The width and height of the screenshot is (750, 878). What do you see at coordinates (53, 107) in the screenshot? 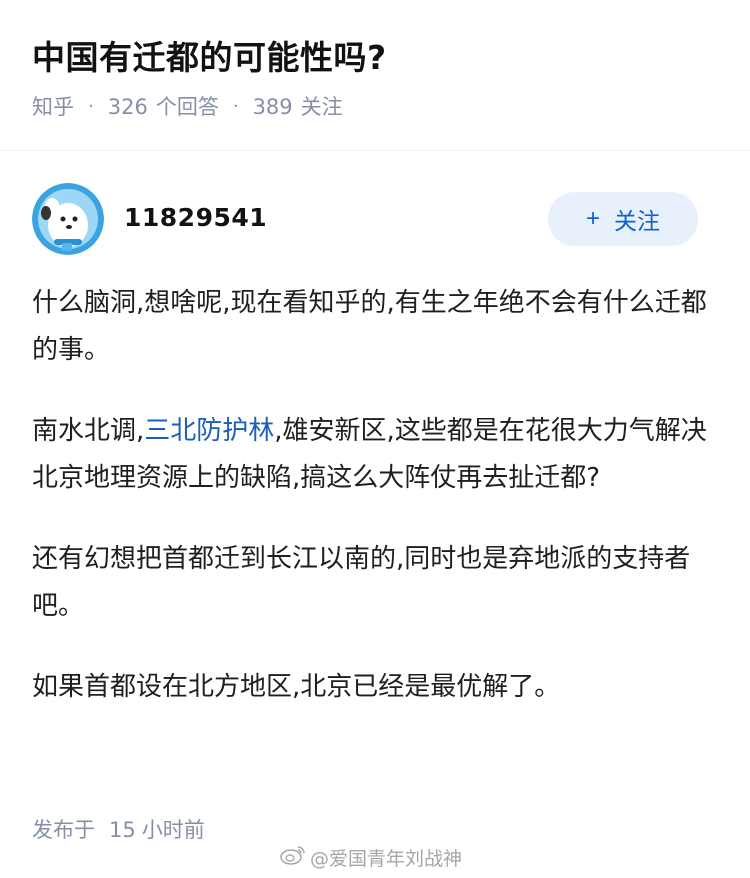
I see `source-label: 知乎` at bounding box center [53, 107].